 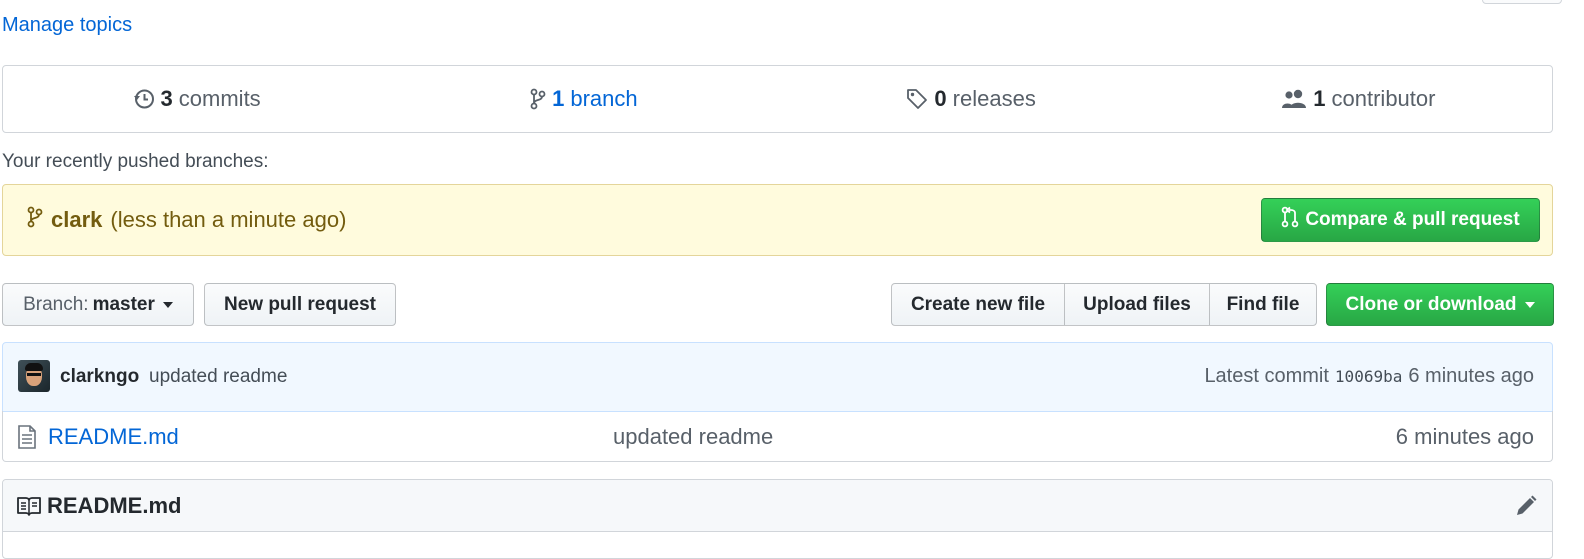 I want to click on top-right-button-edge, so click(x=1522, y=2).